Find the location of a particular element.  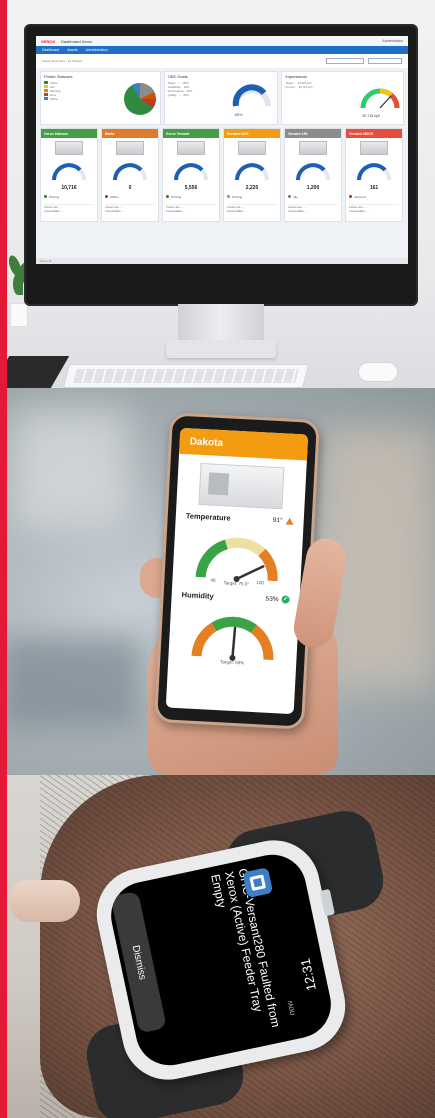

humidity-value: 53% is located at coordinates (272, 599).